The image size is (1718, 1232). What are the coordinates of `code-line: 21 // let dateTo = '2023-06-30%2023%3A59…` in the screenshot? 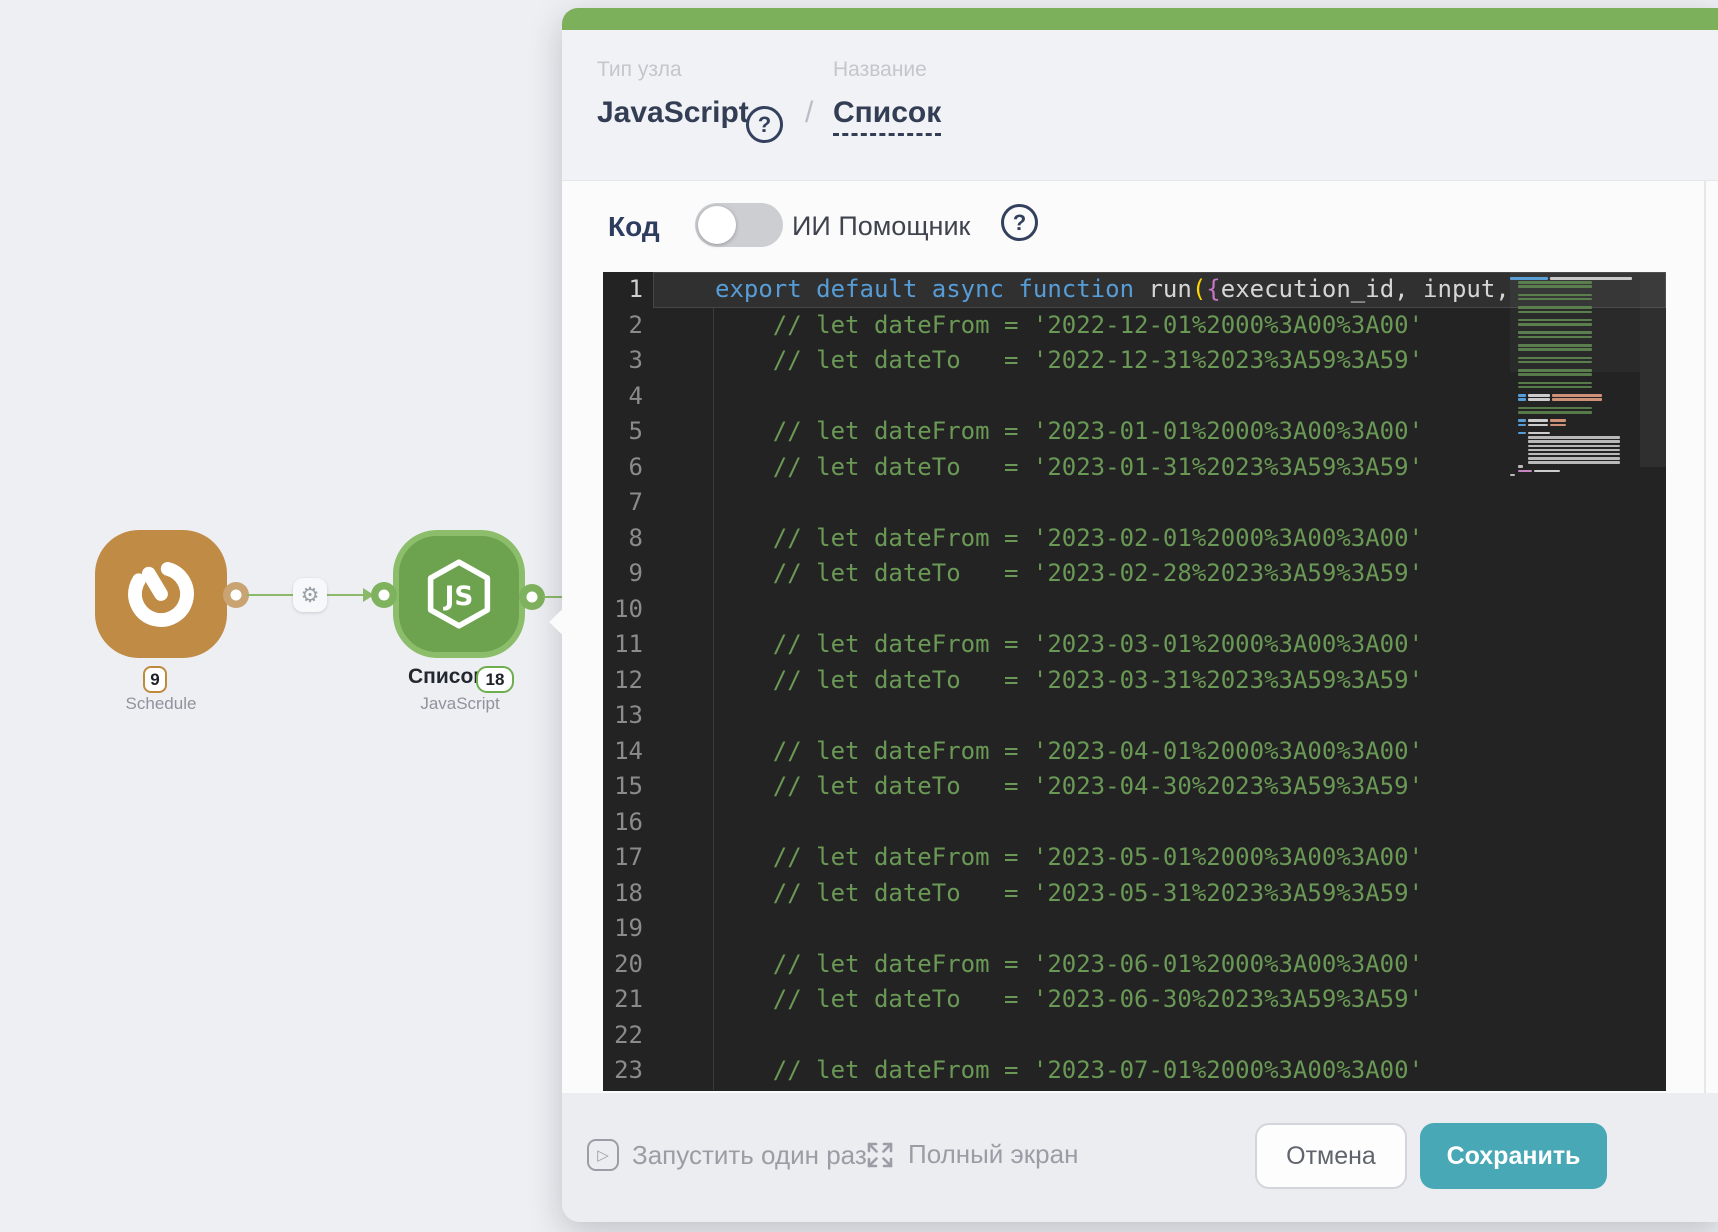 It's located at (1134, 1000).